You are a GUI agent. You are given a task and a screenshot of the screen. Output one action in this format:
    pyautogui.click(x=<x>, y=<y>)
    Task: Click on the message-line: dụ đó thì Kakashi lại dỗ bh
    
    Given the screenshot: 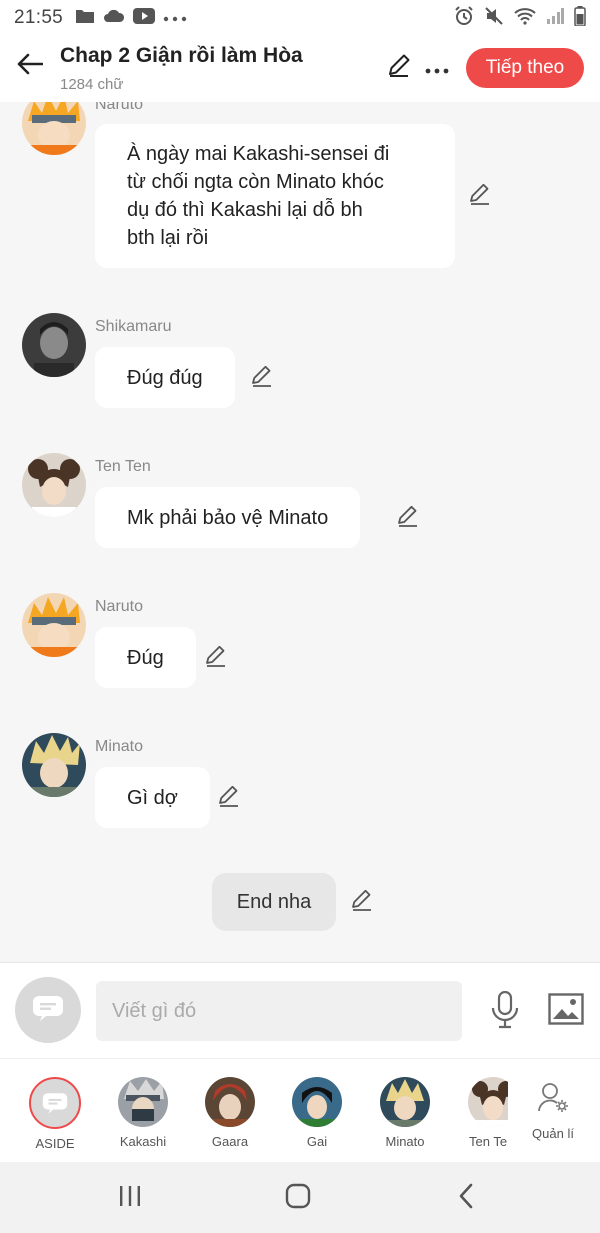 What is the action you would take?
    pyautogui.click(x=245, y=210)
    